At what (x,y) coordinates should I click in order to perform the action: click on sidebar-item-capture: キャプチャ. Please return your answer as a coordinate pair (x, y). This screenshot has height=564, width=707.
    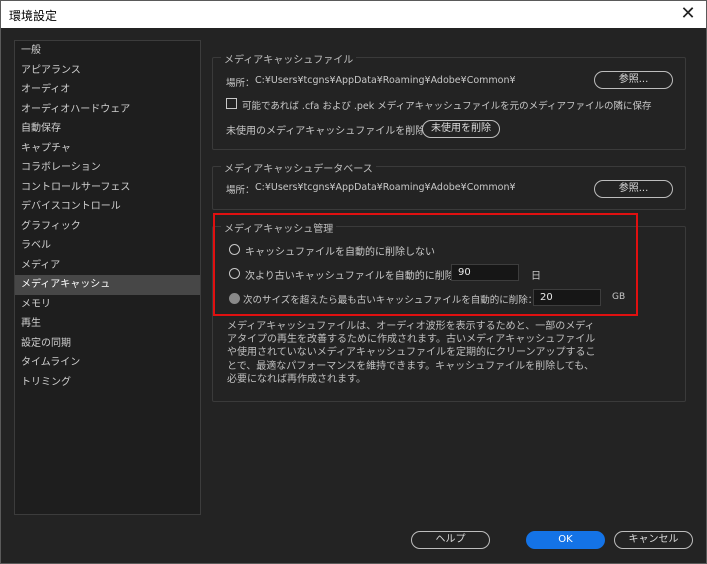
    Looking at the image, I should click on (107, 149).